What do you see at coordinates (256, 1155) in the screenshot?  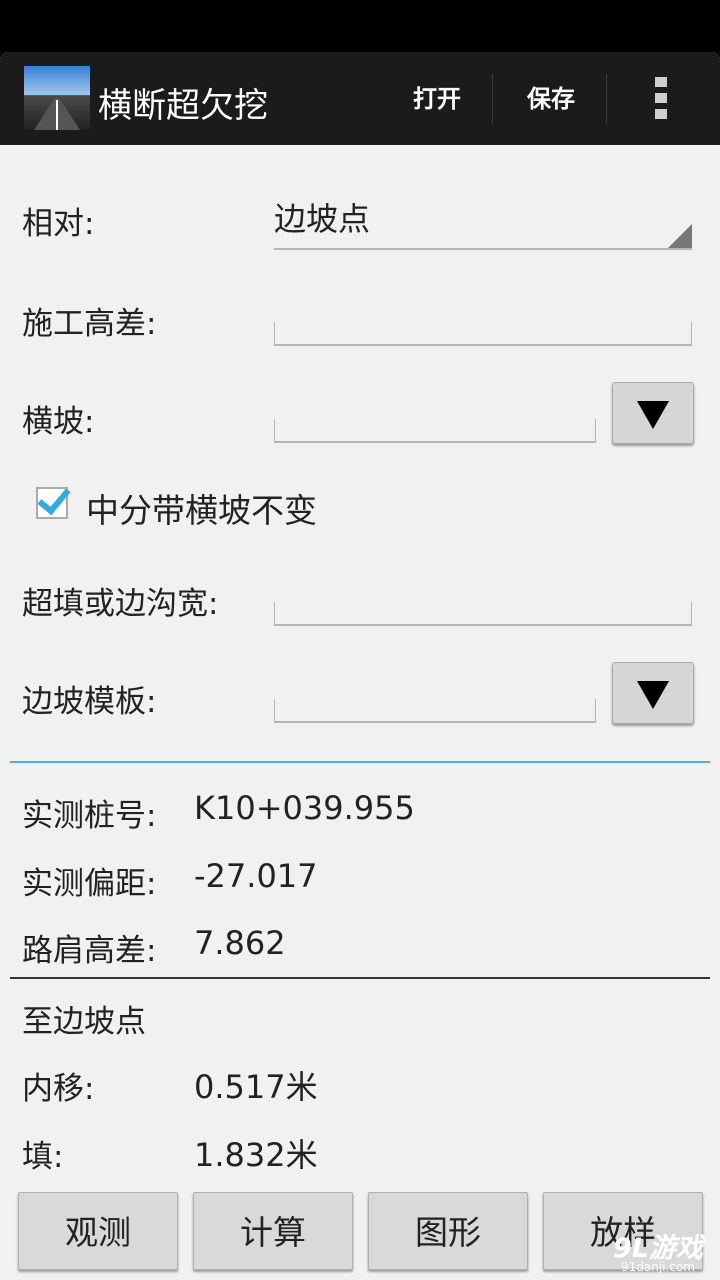 I see `fill-value: 1.832米` at bounding box center [256, 1155].